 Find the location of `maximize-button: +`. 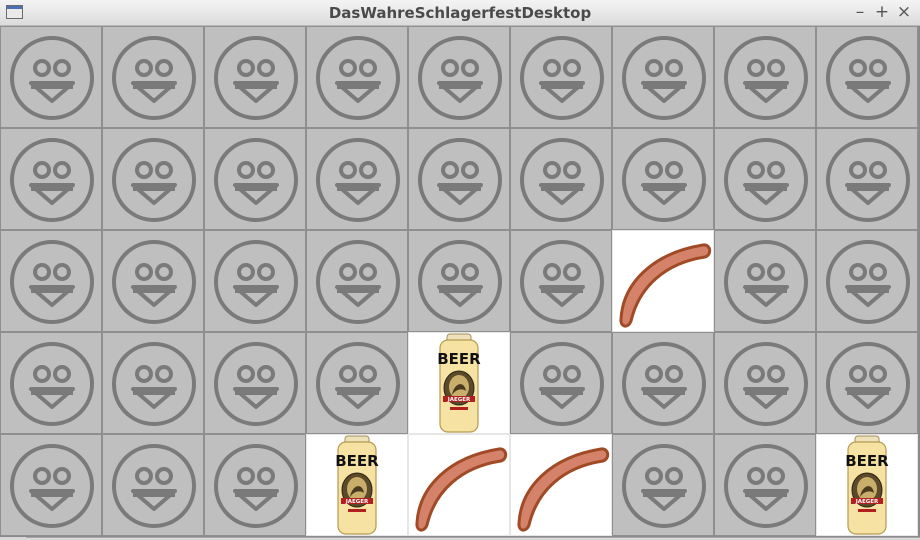

maximize-button: + is located at coordinates (882, 12).